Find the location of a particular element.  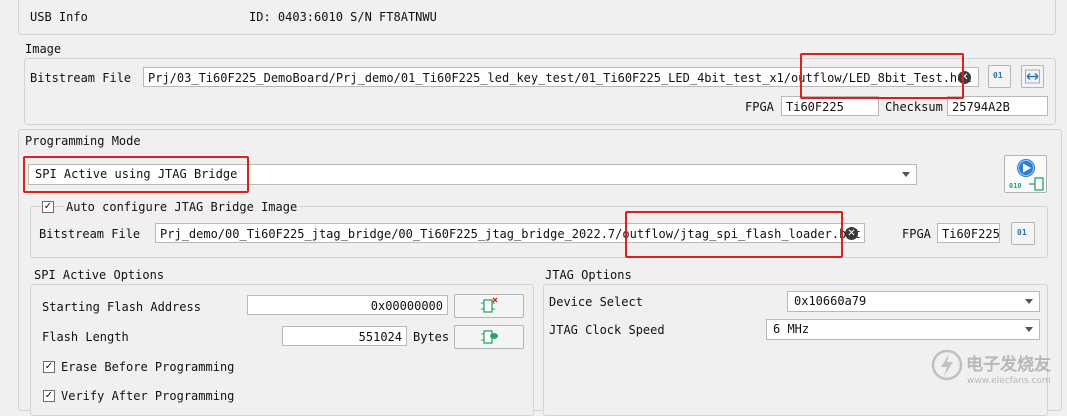

device-select-dropdown: 0x10660a79 is located at coordinates (913, 301).